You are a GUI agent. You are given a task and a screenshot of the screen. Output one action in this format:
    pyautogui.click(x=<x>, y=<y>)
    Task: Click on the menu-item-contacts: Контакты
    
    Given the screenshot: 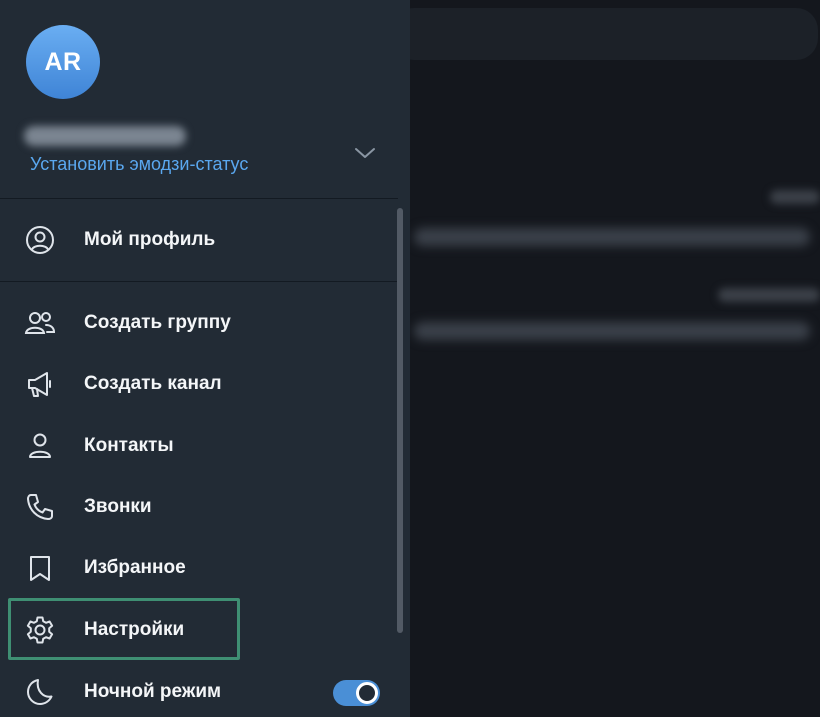 What is the action you would take?
    pyautogui.click(x=199, y=446)
    